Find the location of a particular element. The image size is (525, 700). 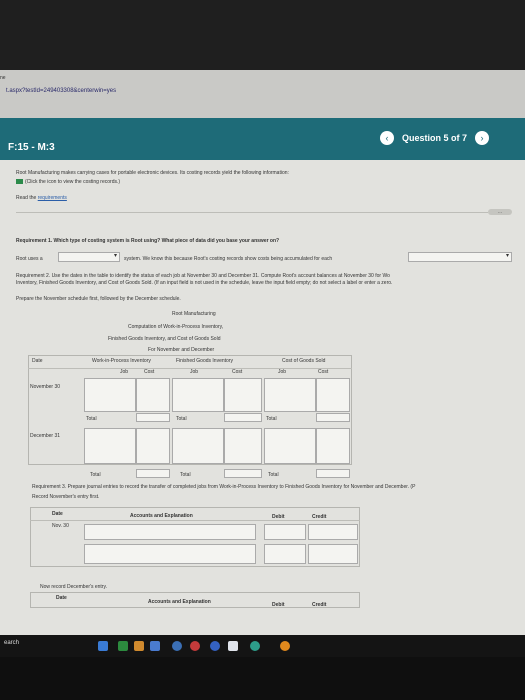

nov-cogs-job-input is located at coordinates (290, 395).